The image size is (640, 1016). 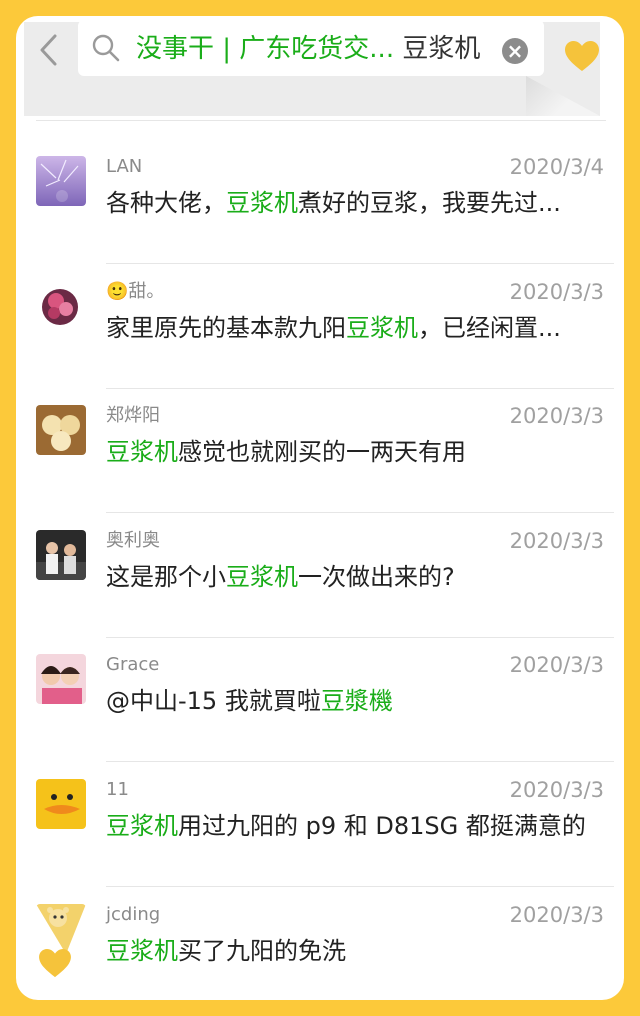 I want to click on message-row: 奥利奥 2020/3/3 这是那个小豆浆机一次做出来的?, so click(x=320, y=576).